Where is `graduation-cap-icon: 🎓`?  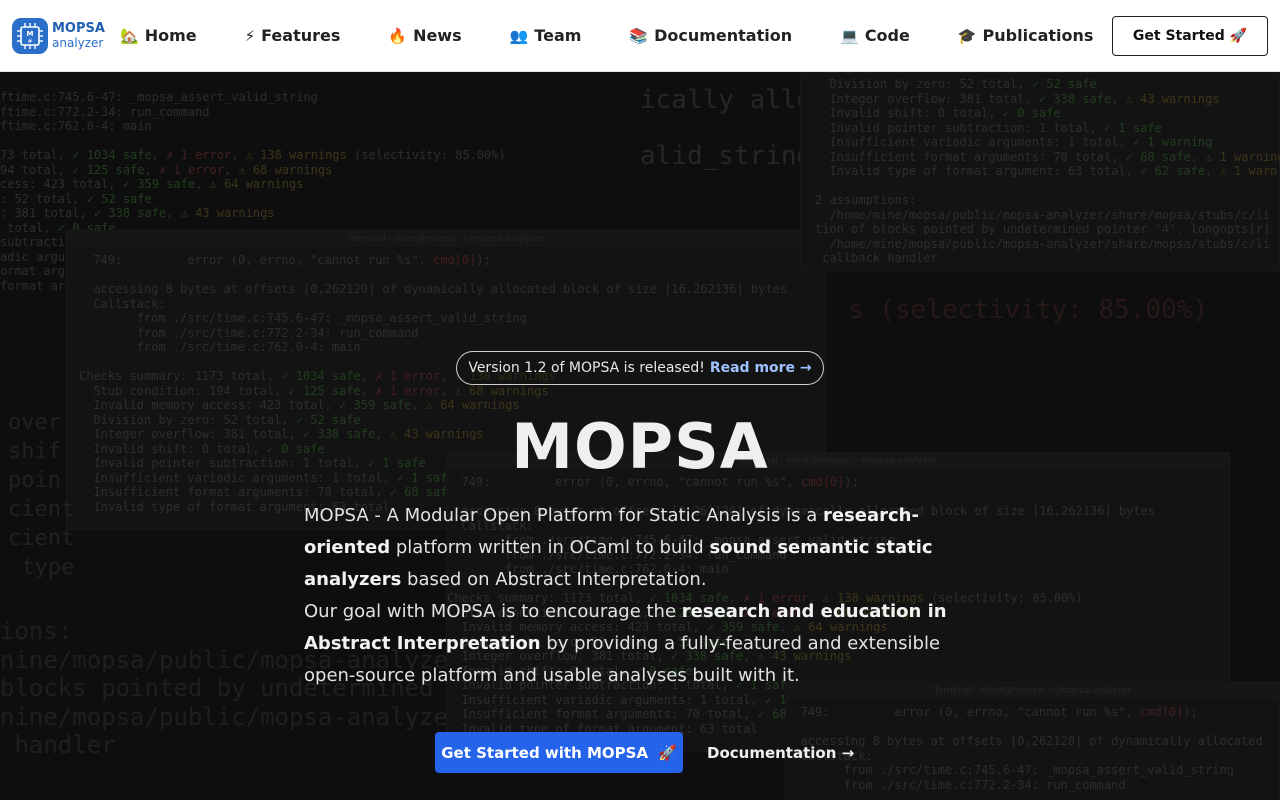
graduation-cap-icon: 🎓 is located at coordinates (967, 35).